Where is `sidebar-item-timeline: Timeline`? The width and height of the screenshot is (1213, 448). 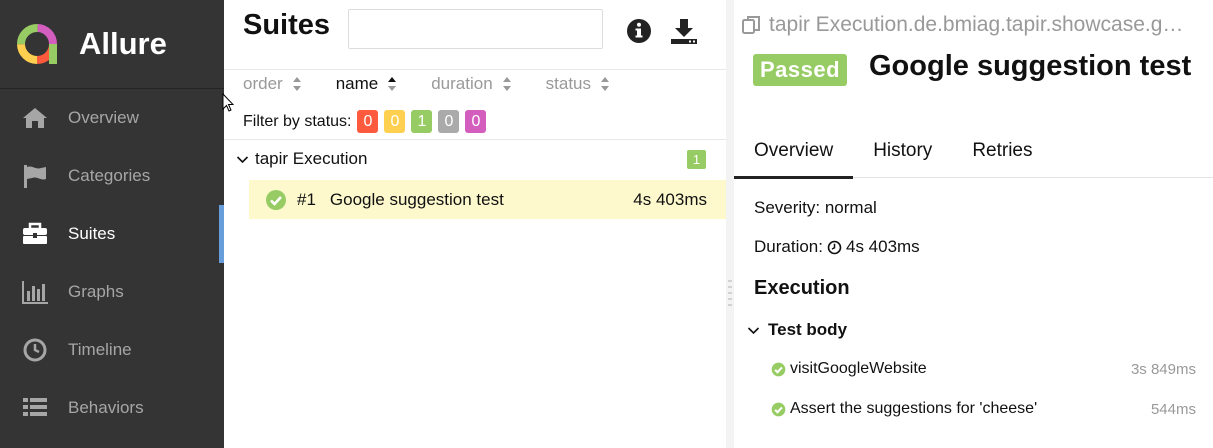 sidebar-item-timeline: Timeline is located at coordinates (112, 350).